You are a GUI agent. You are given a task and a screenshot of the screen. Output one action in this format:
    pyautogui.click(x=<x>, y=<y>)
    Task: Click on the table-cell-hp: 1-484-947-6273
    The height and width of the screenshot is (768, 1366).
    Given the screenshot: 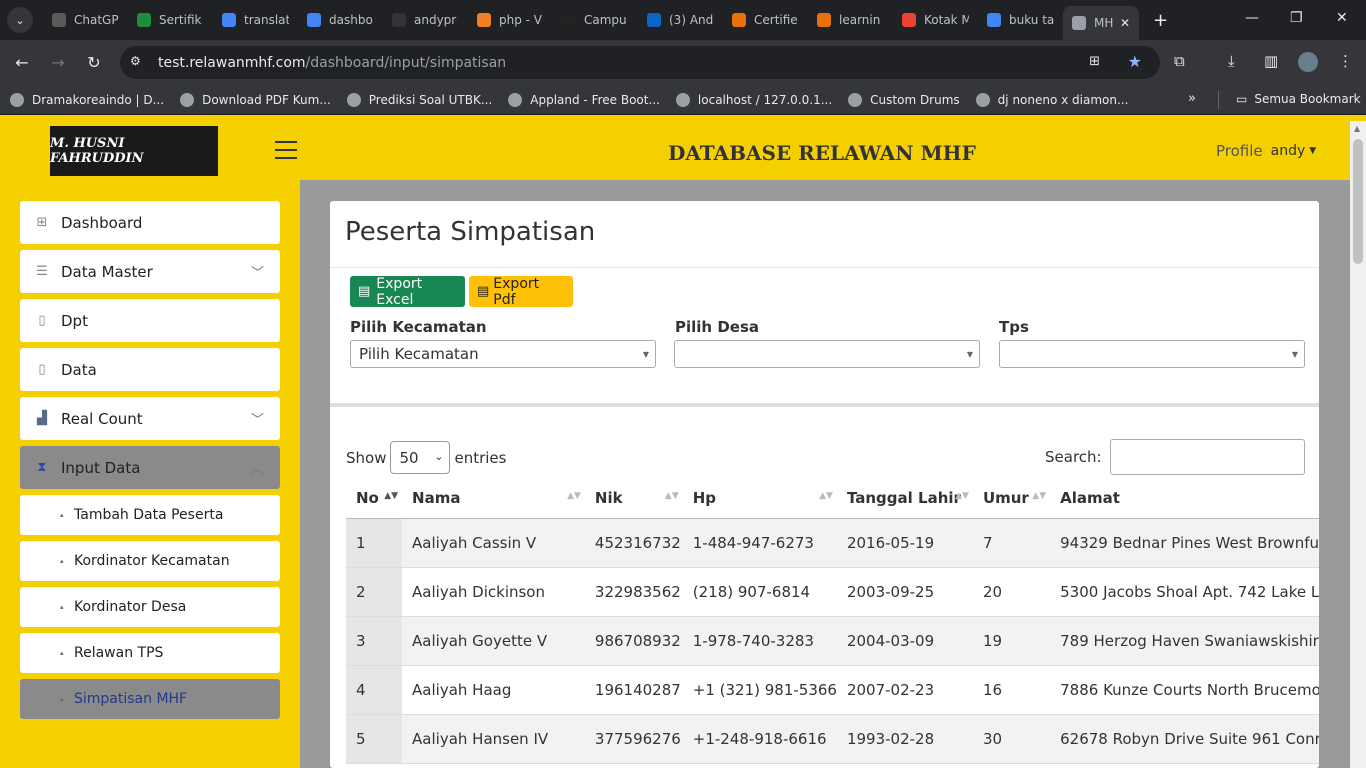 What is the action you would take?
    pyautogui.click(x=759, y=543)
    